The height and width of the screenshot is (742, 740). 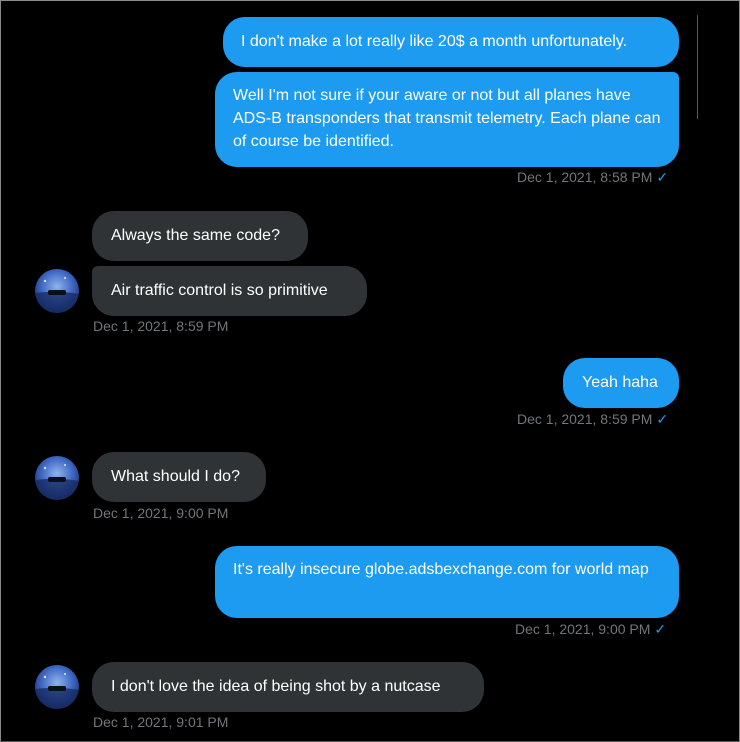 What do you see at coordinates (175, 476) in the screenshot?
I see `message-text: What should I do?` at bounding box center [175, 476].